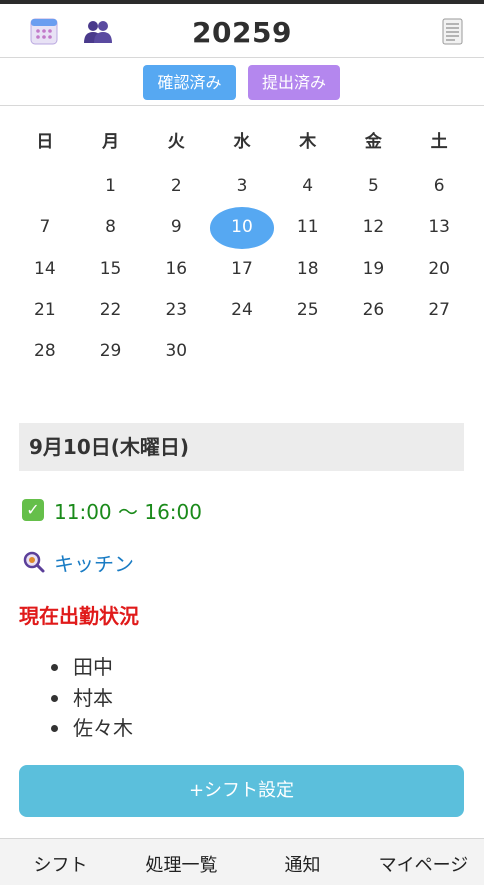 Image resolution: width=484 pixels, height=885 pixels. Describe the element at coordinates (241, 447) in the screenshot. I see `selected-date-heading: 9月10日(木曜日)` at that location.